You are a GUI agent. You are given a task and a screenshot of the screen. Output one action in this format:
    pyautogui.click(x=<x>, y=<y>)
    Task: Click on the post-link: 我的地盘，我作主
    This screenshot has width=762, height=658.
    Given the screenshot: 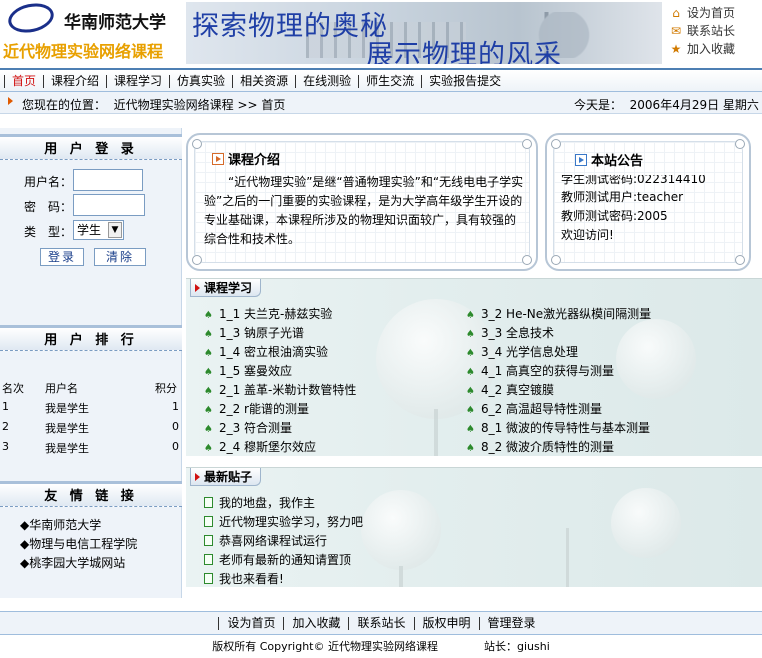 What is the action you would take?
    pyautogui.click(x=259, y=502)
    